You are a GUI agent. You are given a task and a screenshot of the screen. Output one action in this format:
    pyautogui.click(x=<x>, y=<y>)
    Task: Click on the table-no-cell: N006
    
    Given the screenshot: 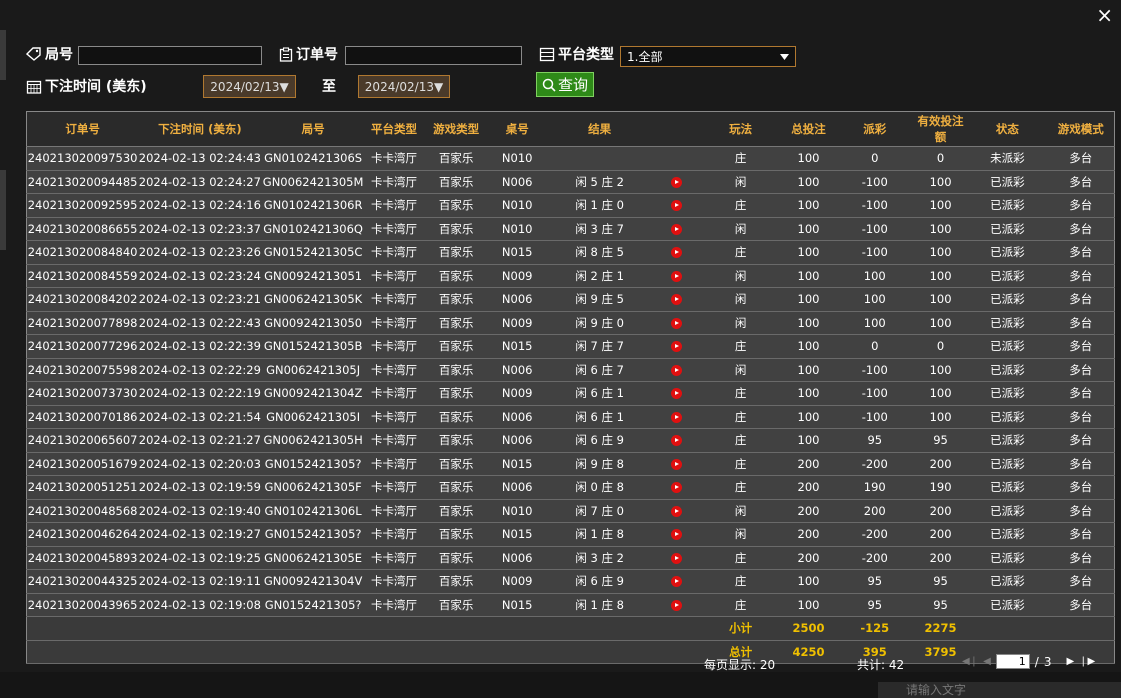 What is the action you would take?
    pyautogui.click(x=517, y=417)
    